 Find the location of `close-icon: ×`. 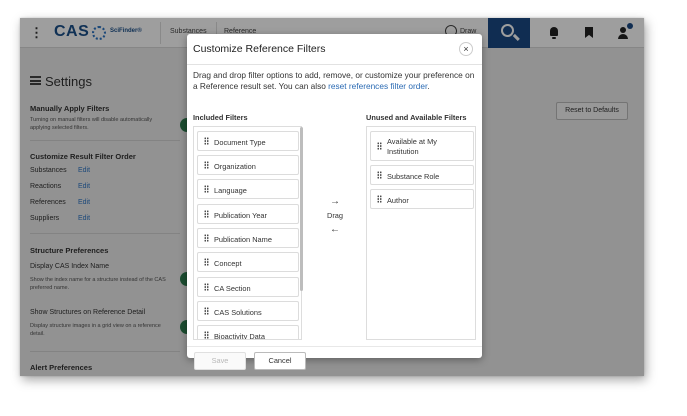

close-icon: × is located at coordinates (466, 49).